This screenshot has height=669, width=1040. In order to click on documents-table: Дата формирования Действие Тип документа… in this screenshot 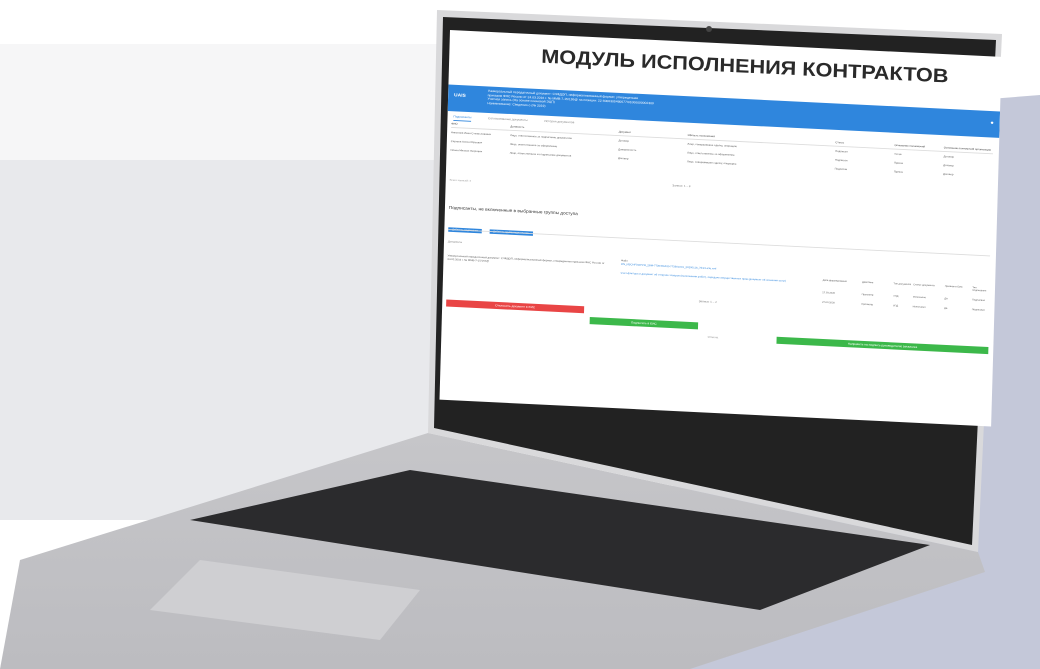, I will do `click(906, 295)`.